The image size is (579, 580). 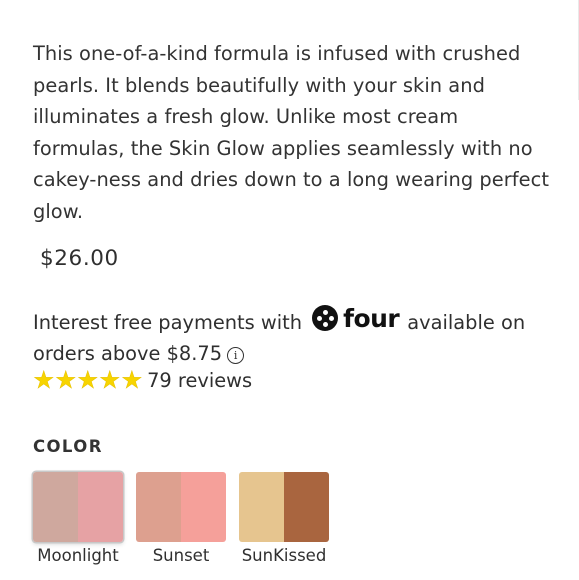 What do you see at coordinates (261, 507) in the screenshot?
I see `swatch-sunkissed-left` at bounding box center [261, 507].